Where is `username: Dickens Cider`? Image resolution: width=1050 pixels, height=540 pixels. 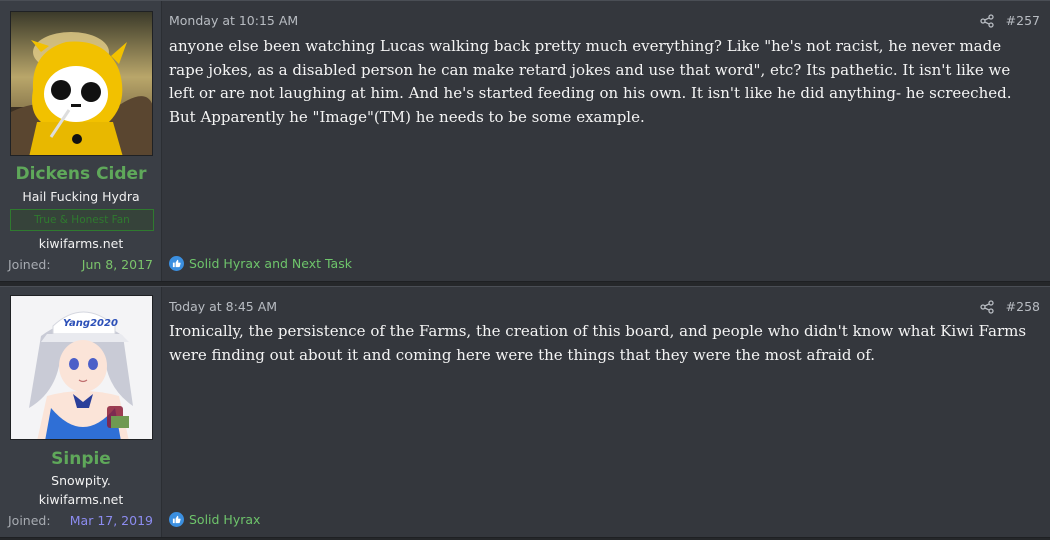 username: Dickens Cider is located at coordinates (81, 174).